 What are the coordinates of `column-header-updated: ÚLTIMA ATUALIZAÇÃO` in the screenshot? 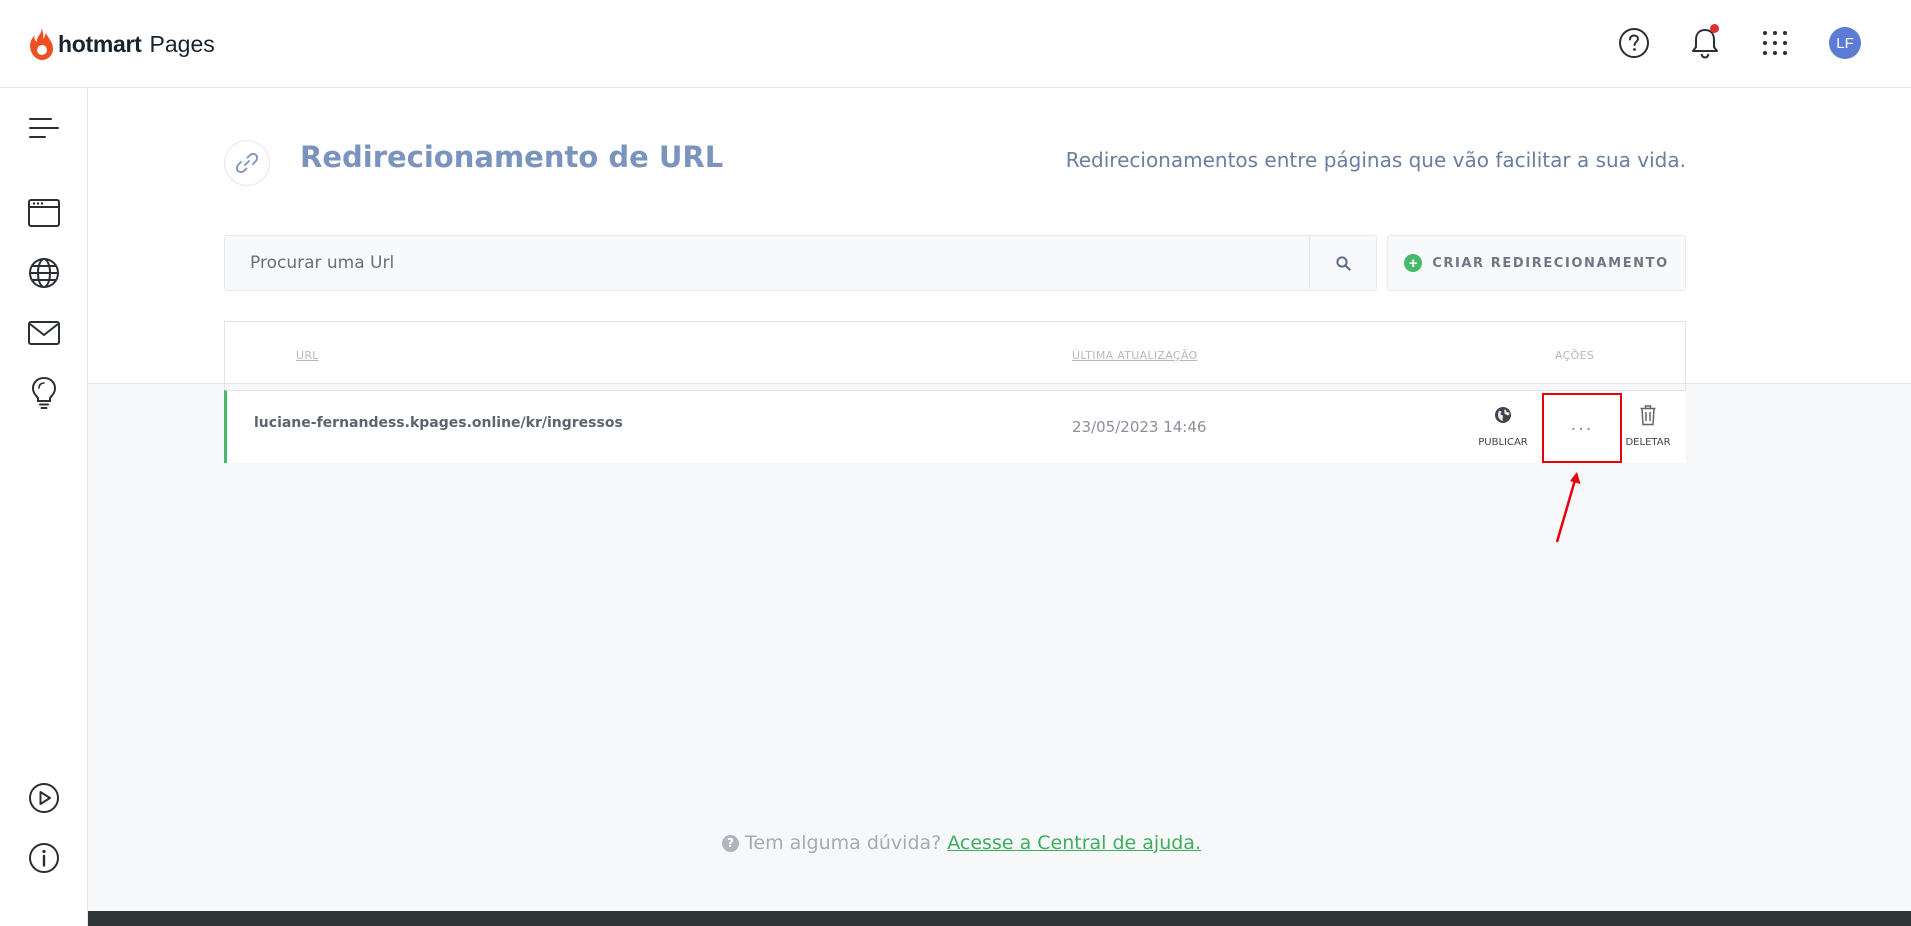 It's located at (1134, 355).